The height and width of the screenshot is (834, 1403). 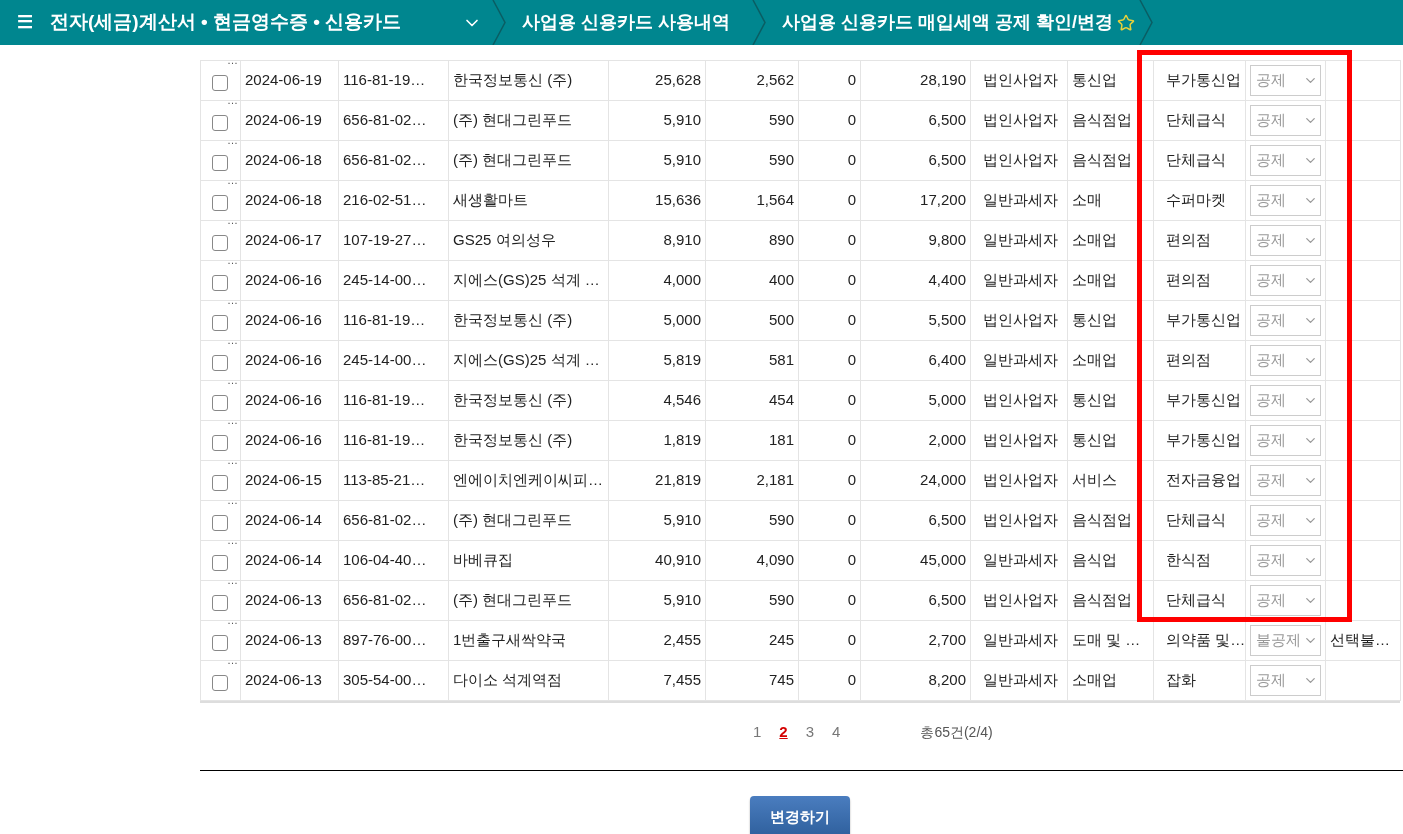 I want to click on tax-amount-cell: 454, so click(x=752, y=400).